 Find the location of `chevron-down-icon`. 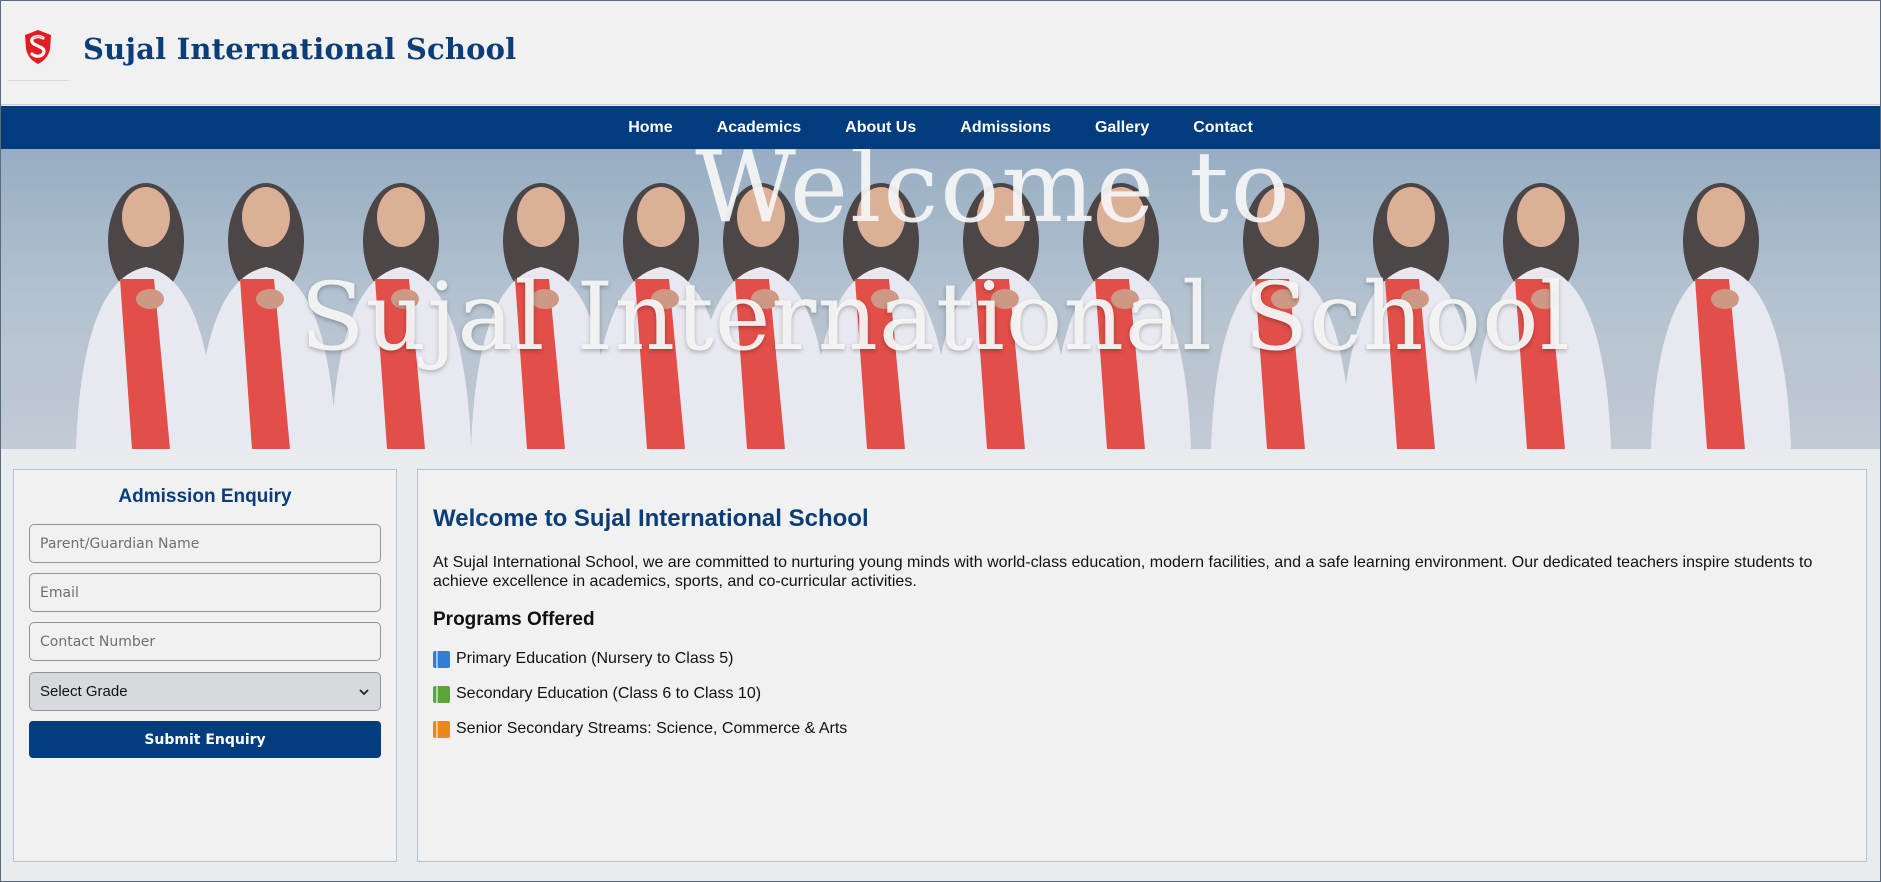

chevron-down-icon is located at coordinates (364, 691).